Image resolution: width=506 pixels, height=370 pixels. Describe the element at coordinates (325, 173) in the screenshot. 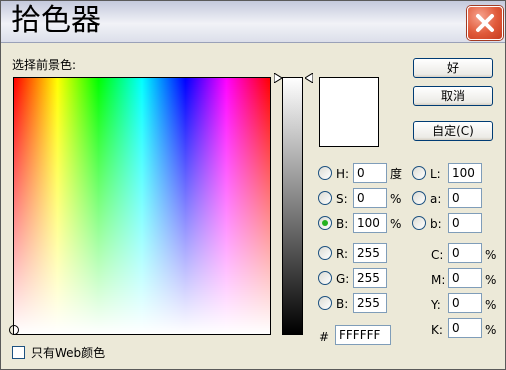

I see `radio-h` at that location.